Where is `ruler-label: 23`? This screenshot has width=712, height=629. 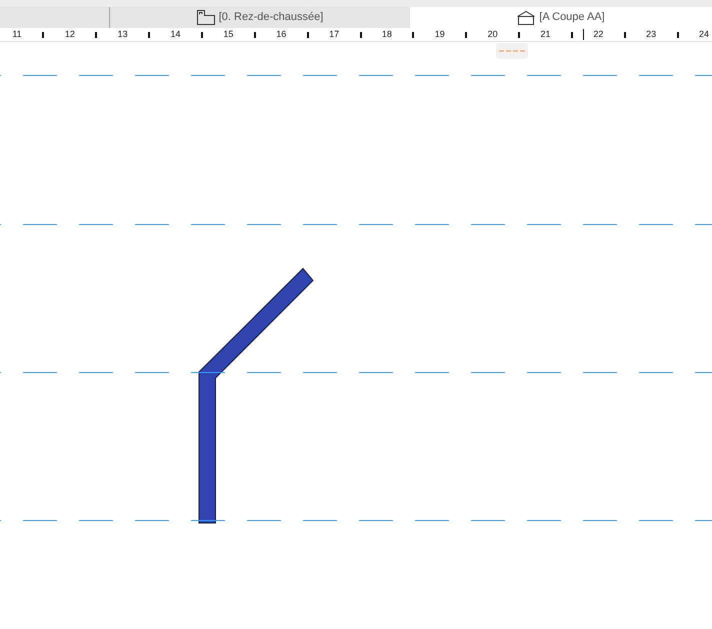
ruler-label: 23 is located at coordinates (651, 34).